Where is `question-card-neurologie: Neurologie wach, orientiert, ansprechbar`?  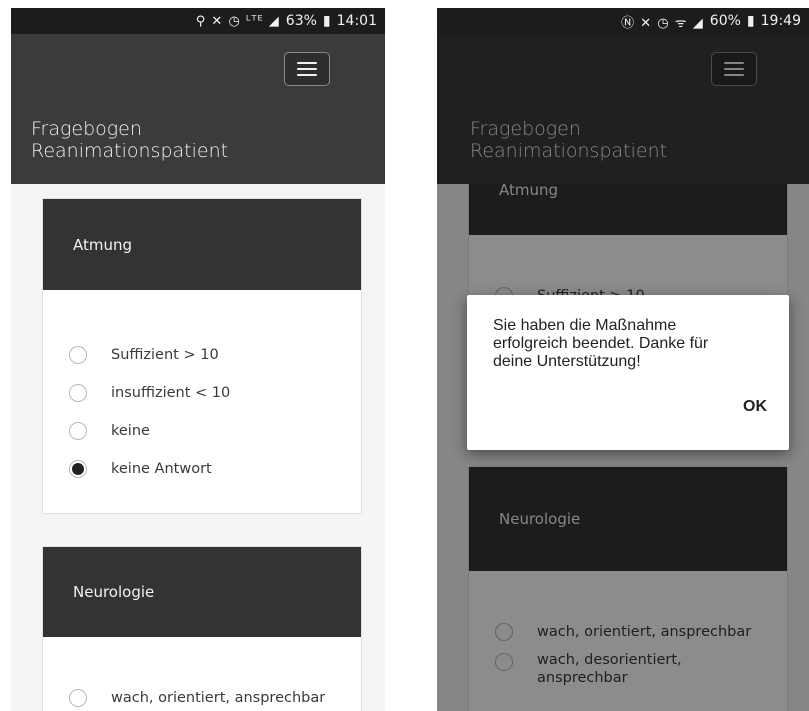 question-card-neurologie: Neurologie wach, orientiert, ansprechbar is located at coordinates (202, 628).